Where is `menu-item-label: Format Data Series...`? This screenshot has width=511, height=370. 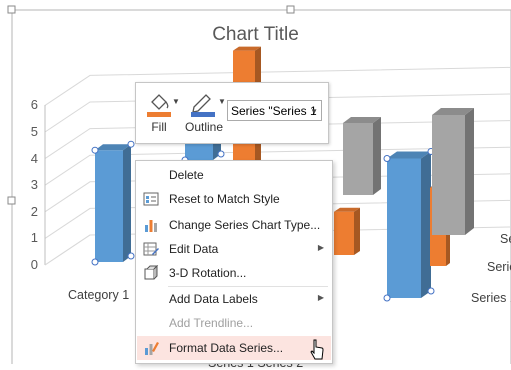
menu-item-label: Format Data Series... is located at coordinates (226, 348).